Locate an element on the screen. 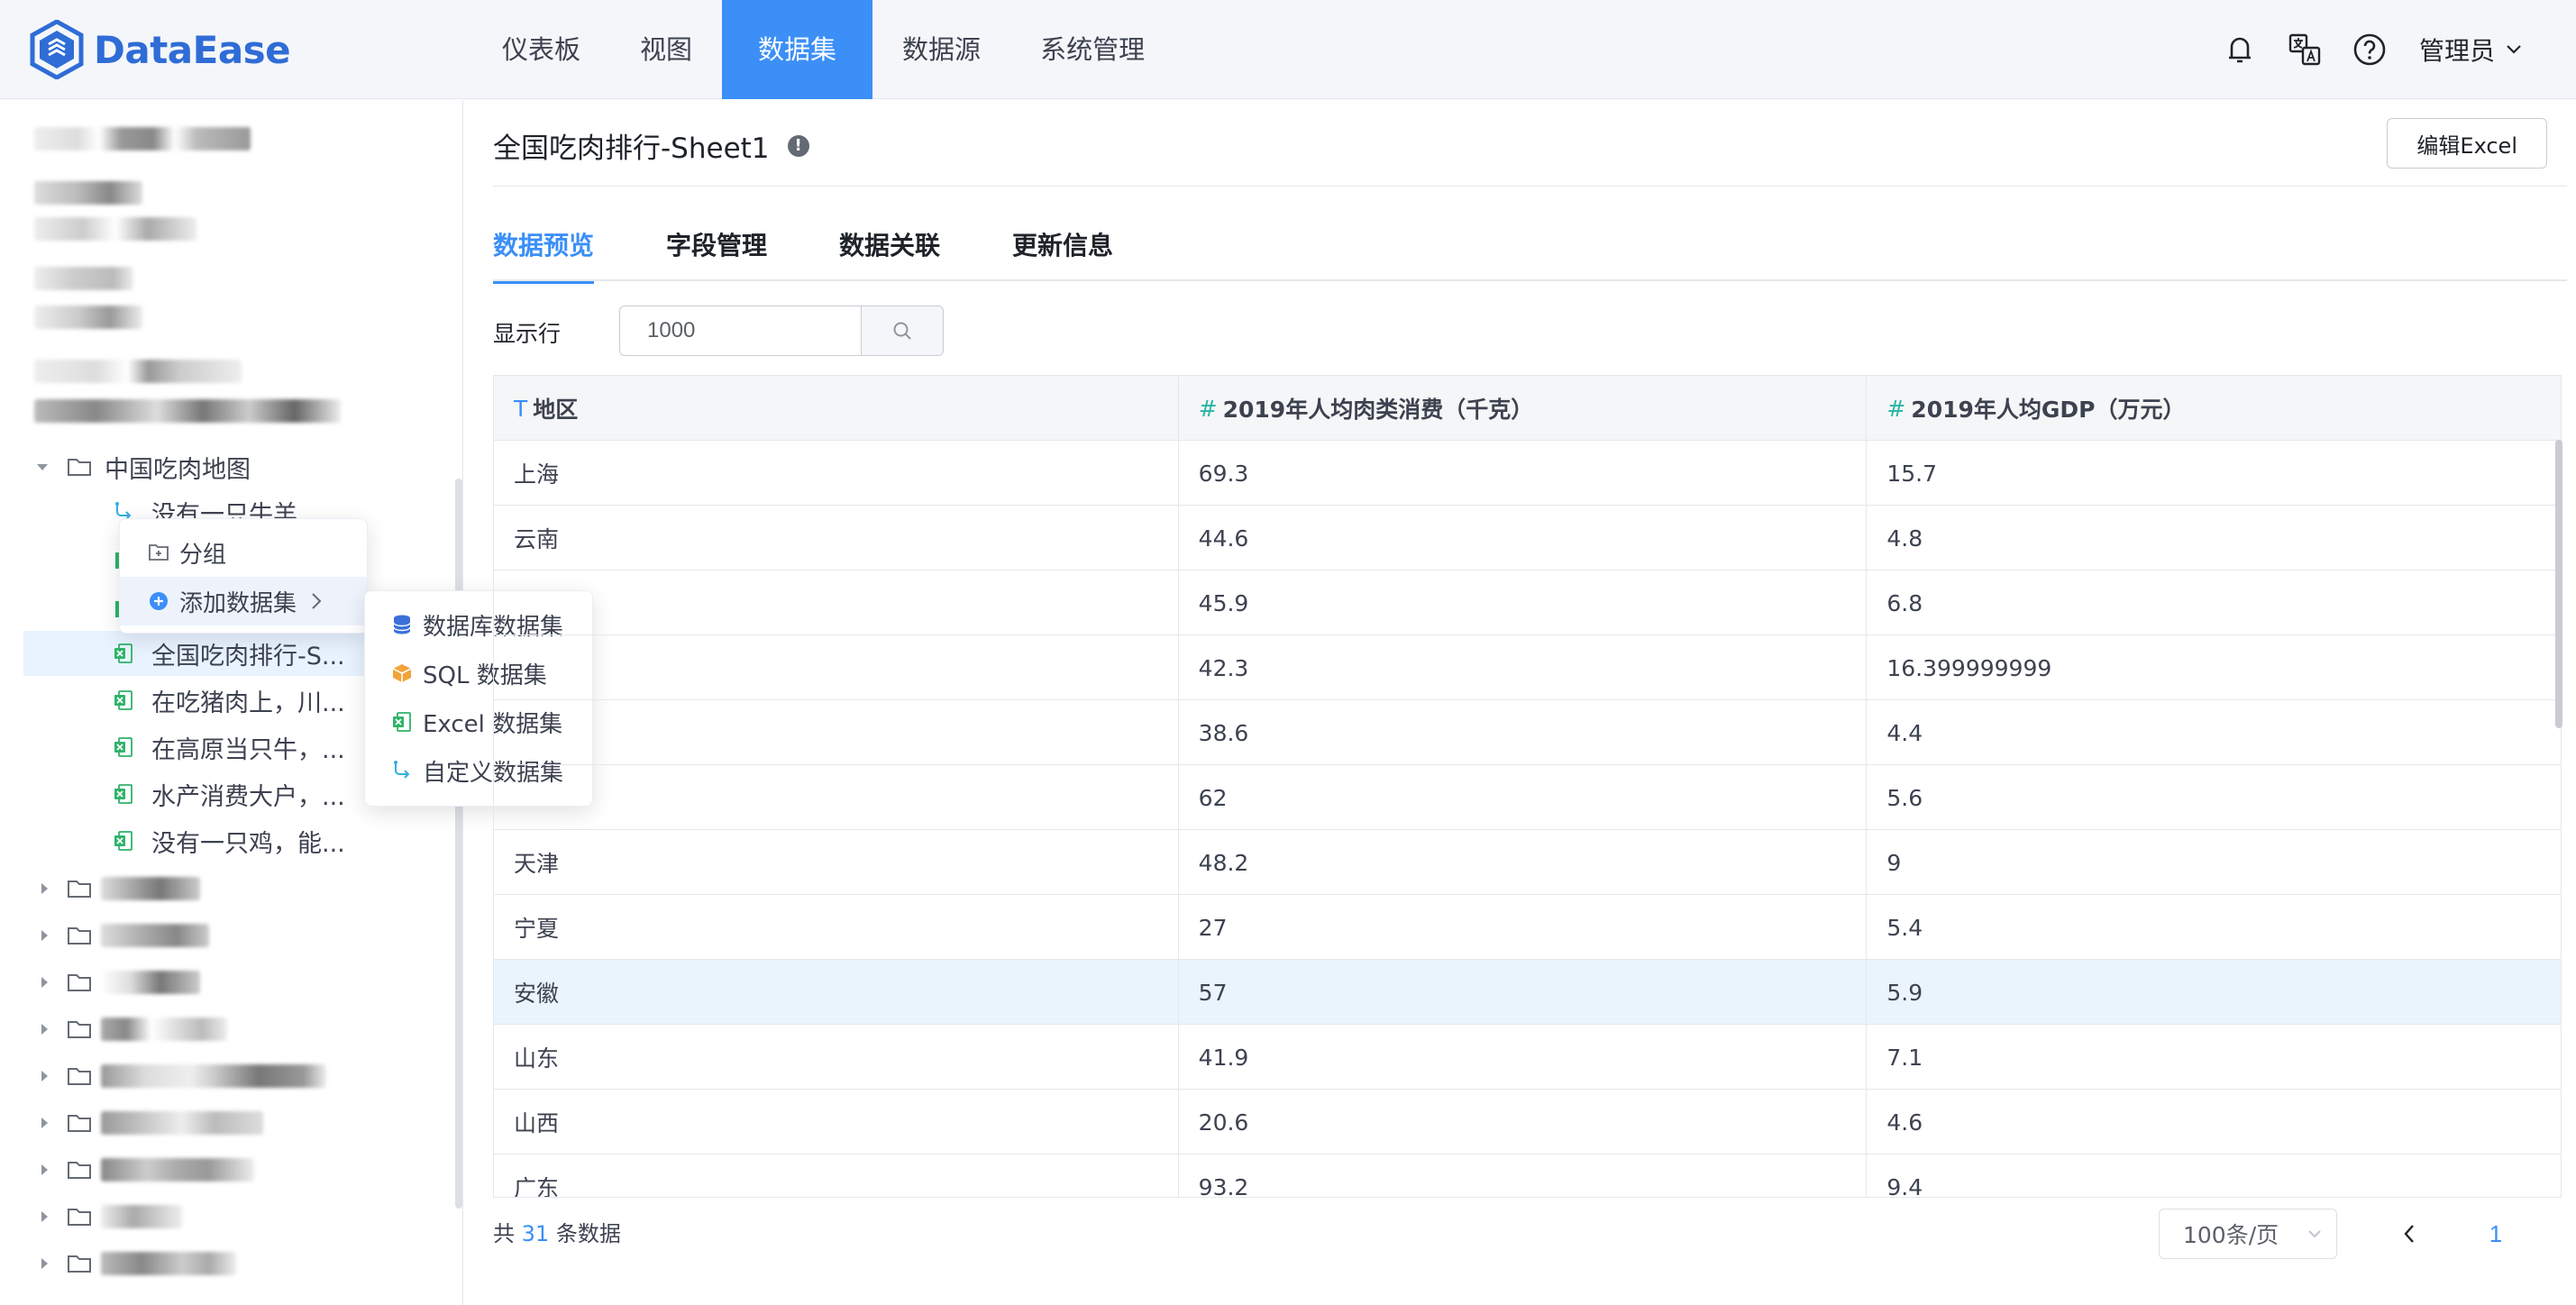  table-cell: 42.3 is located at coordinates (1523, 667).